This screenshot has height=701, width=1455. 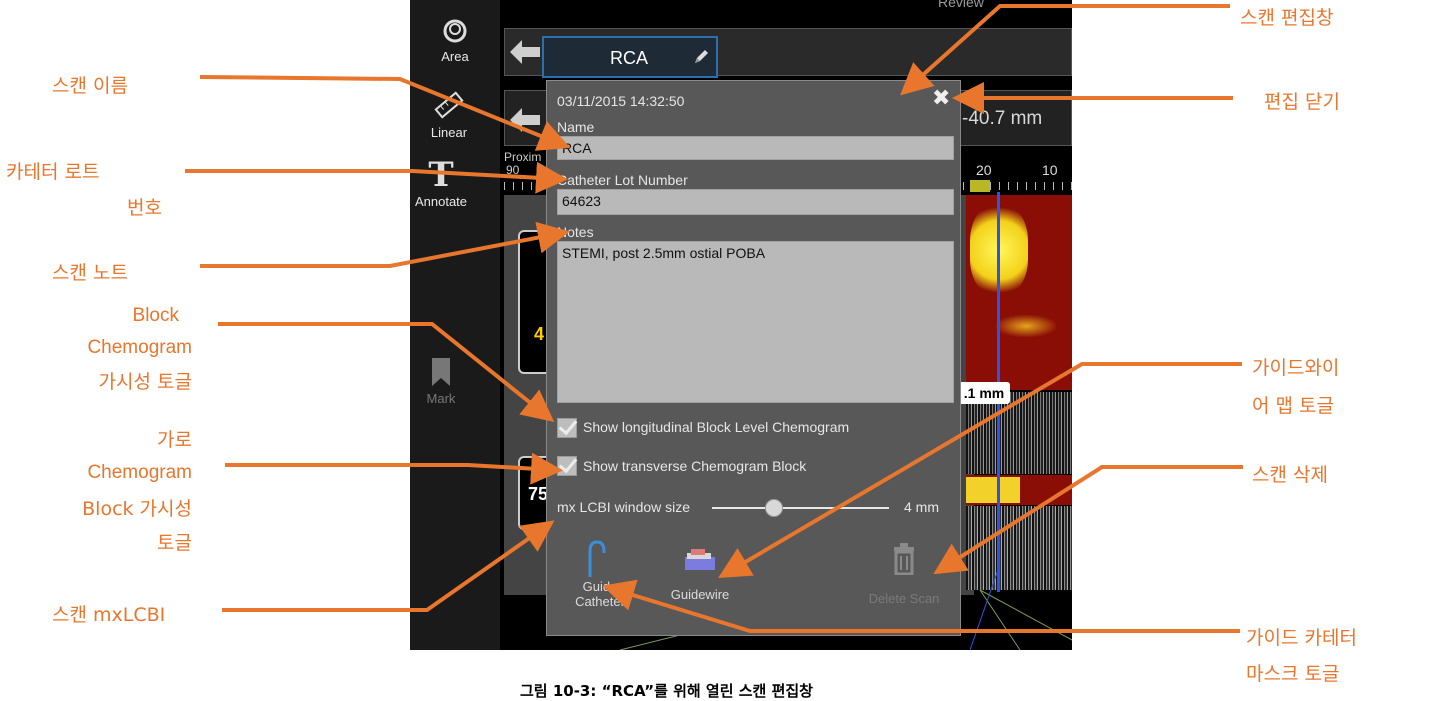 I want to click on arrow-scan-name, so click(x=385, y=113).